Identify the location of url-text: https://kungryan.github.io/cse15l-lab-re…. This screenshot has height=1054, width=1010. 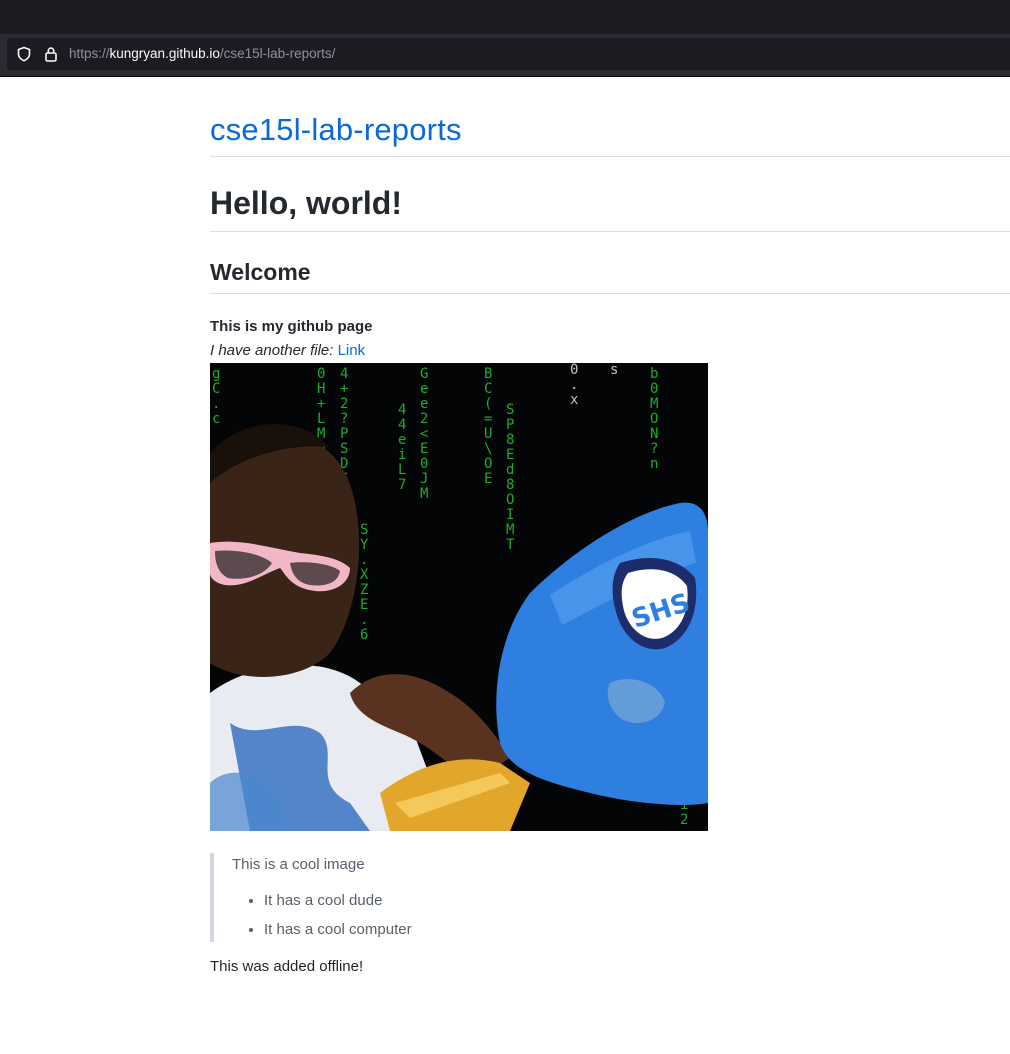
(202, 53).